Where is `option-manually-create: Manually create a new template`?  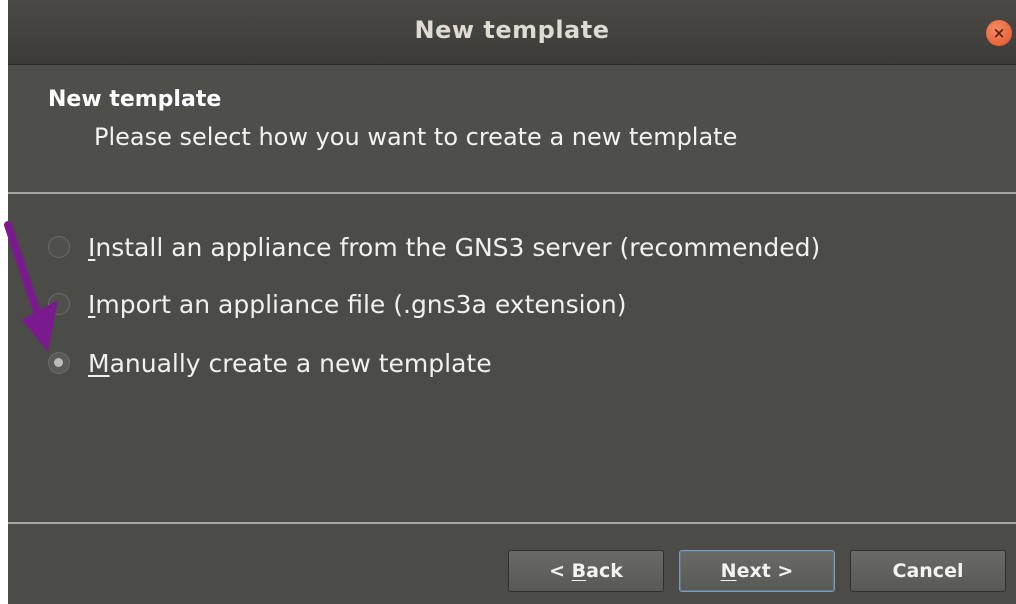
option-manually-create: Manually create a new template is located at coordinates (270, 363).